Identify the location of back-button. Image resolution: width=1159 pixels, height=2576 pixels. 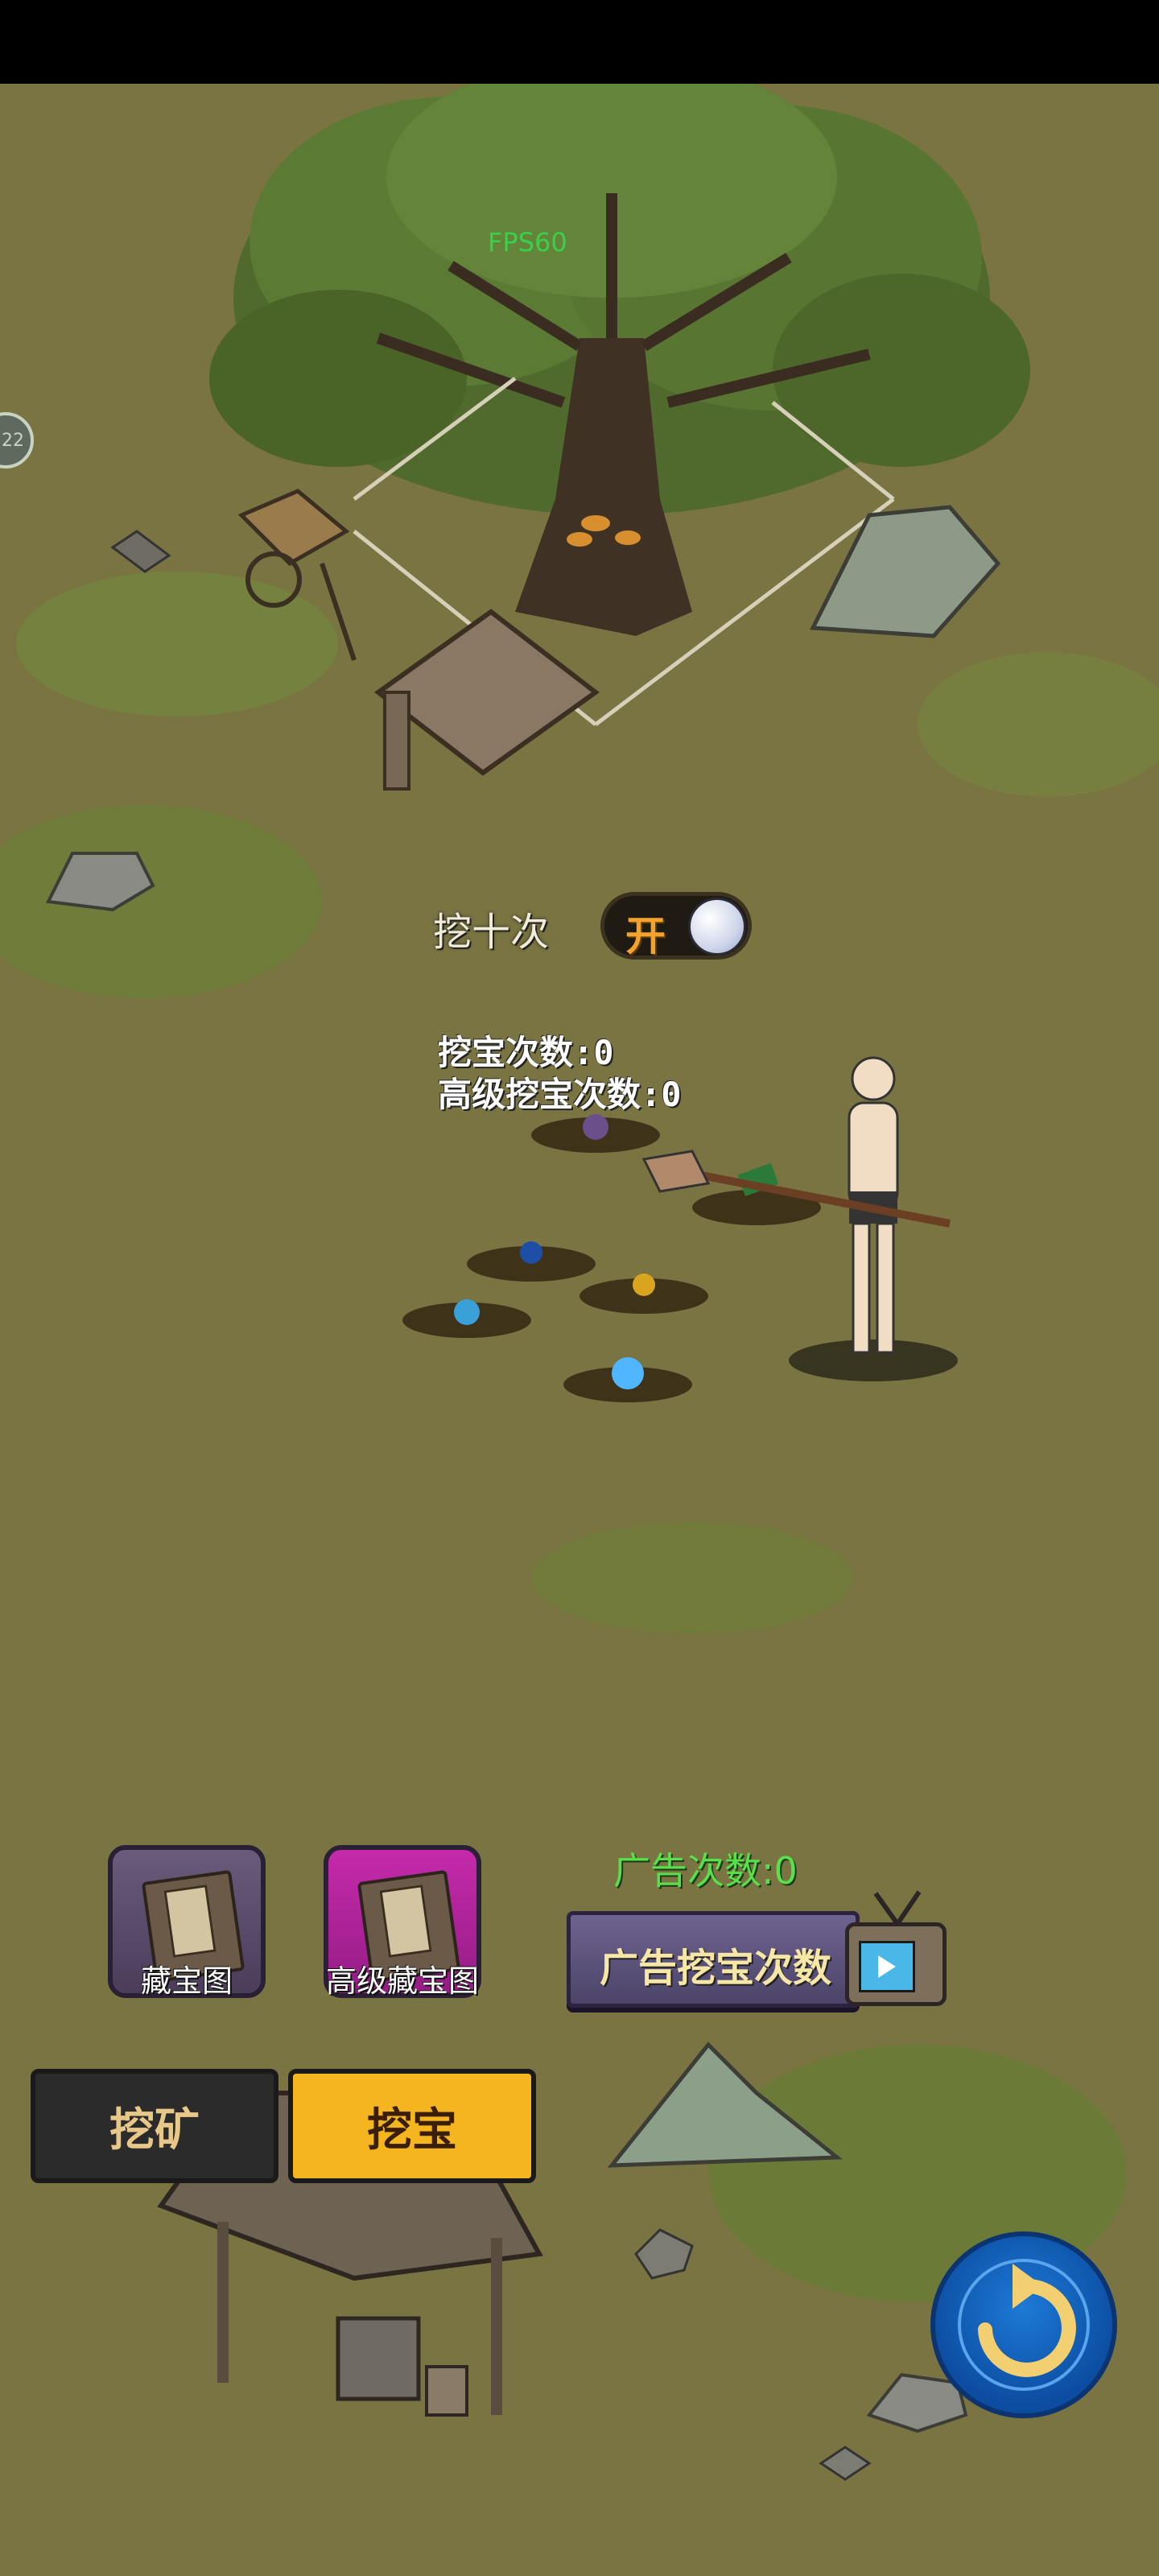
(1023, 2324).